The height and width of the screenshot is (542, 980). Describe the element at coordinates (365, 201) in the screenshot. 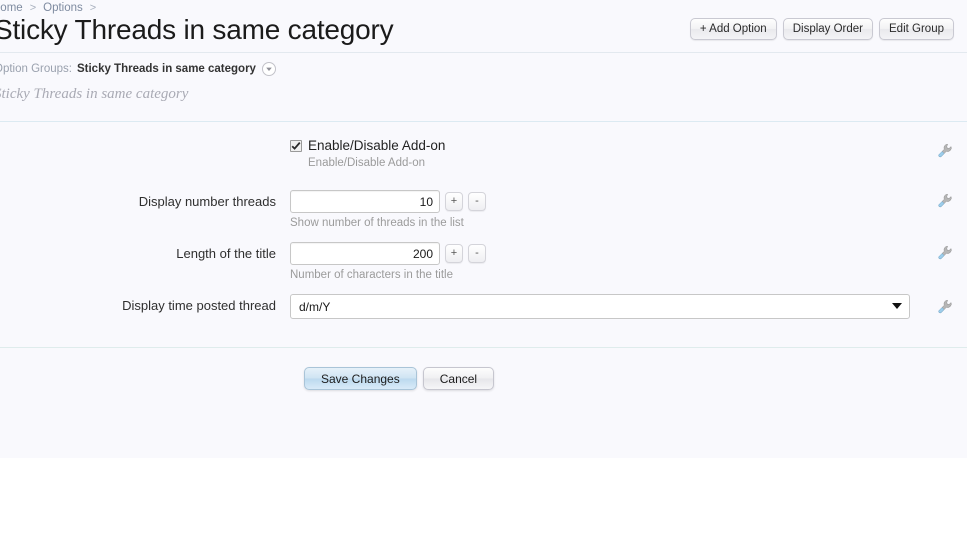

I see `display-number-threads-input` at that location.